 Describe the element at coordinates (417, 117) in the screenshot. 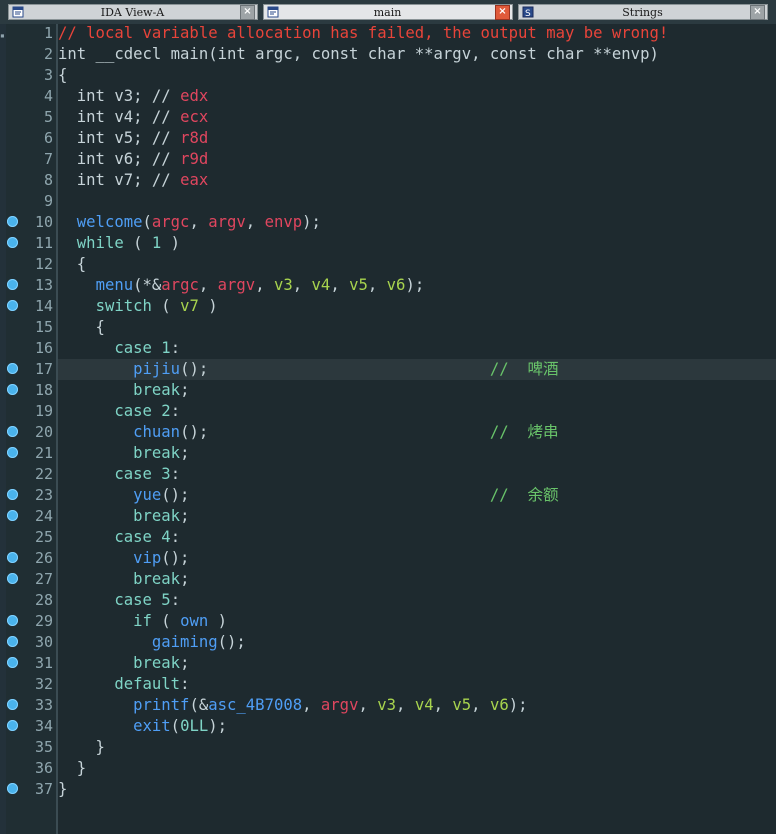

I see `code-text: int v4; // ecx` at that location.